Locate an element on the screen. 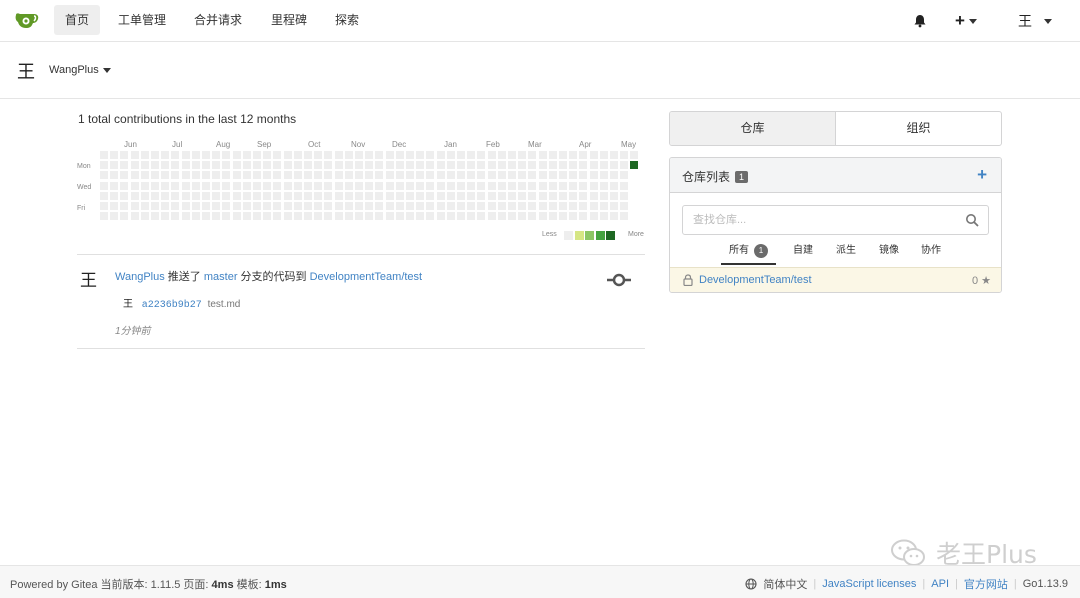 This screenshot has width=1080, height=598. nav-pull-requests: 合并请求 is located at coordinates (218, 20).